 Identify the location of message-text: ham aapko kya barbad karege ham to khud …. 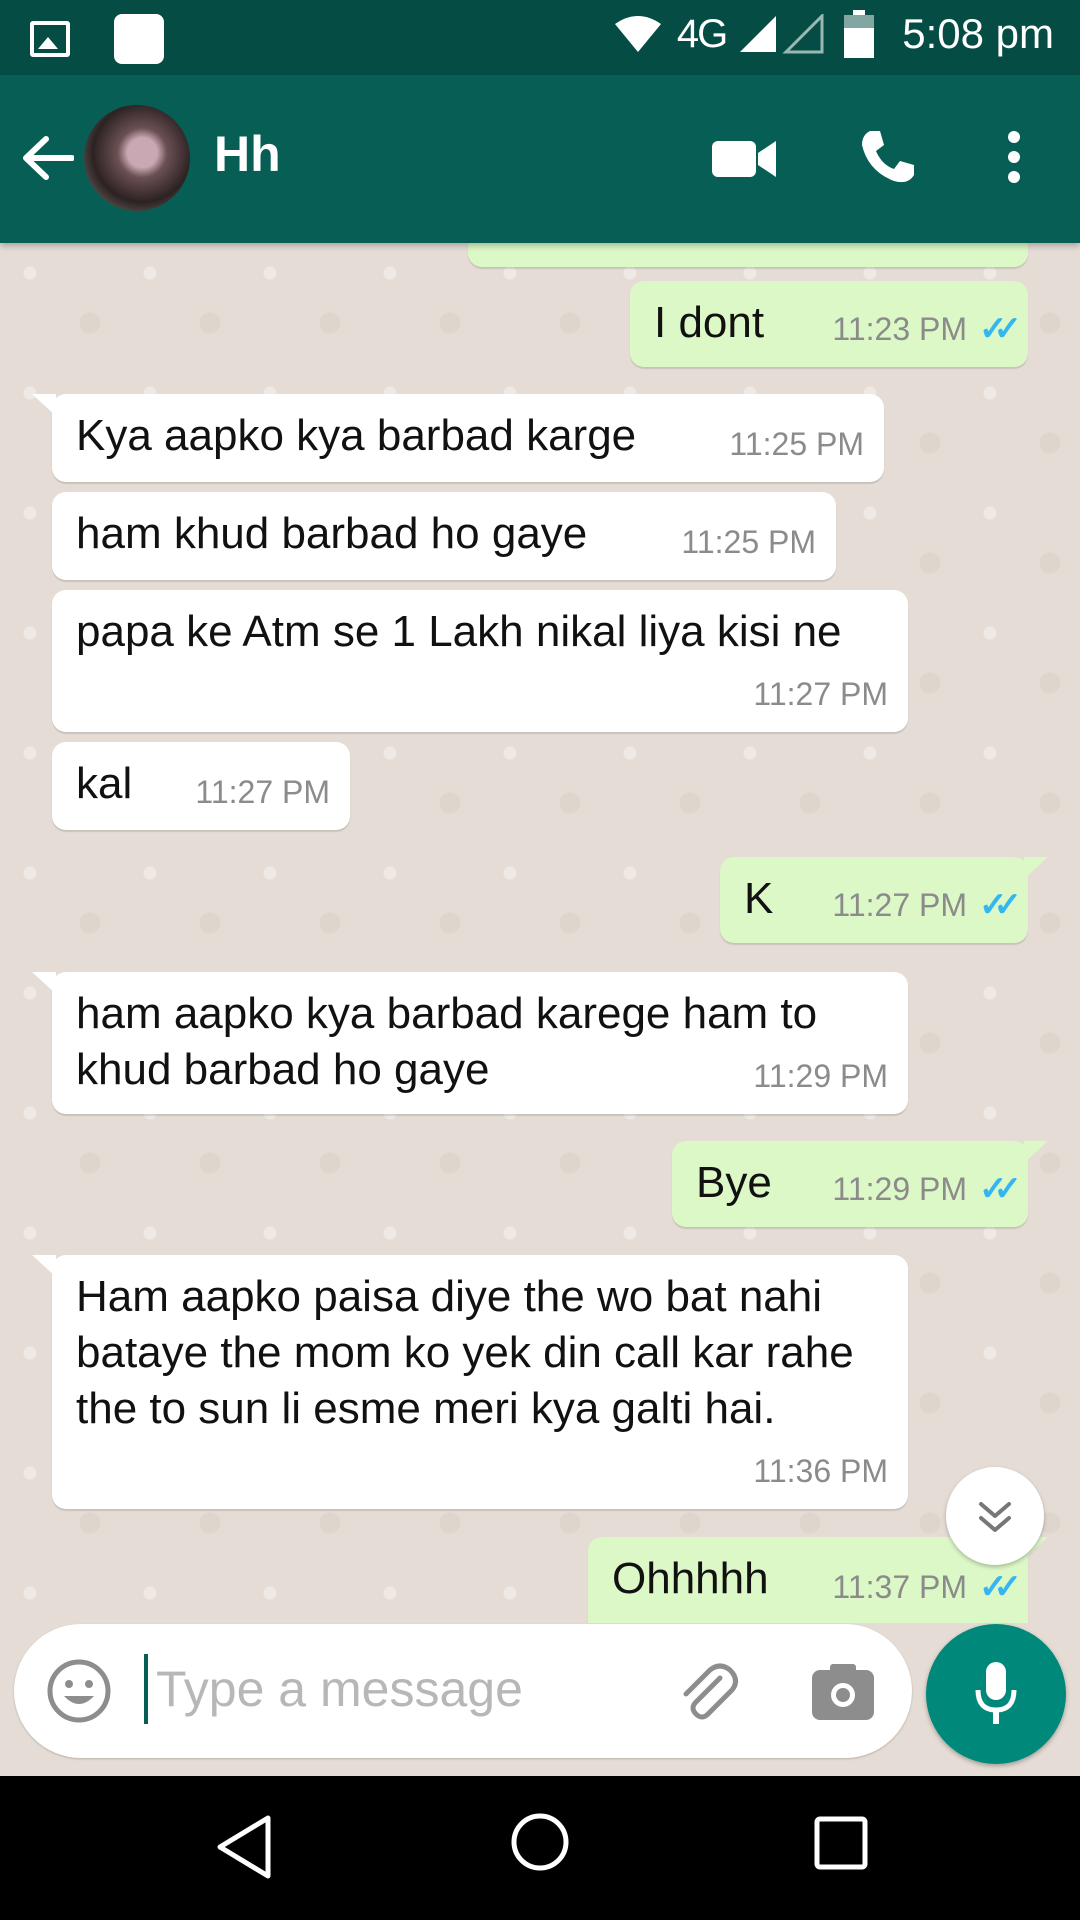
(447, 1041).